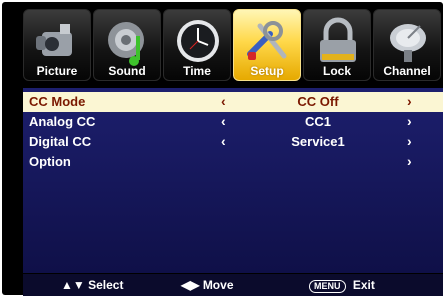 The image size is (445, 297). What do you see at coordinates (233, 102) in the screenshot?
I see `menu-row-cc-mode: CC Mode ‹ CC Off ›` at bounding box center [233, 102].